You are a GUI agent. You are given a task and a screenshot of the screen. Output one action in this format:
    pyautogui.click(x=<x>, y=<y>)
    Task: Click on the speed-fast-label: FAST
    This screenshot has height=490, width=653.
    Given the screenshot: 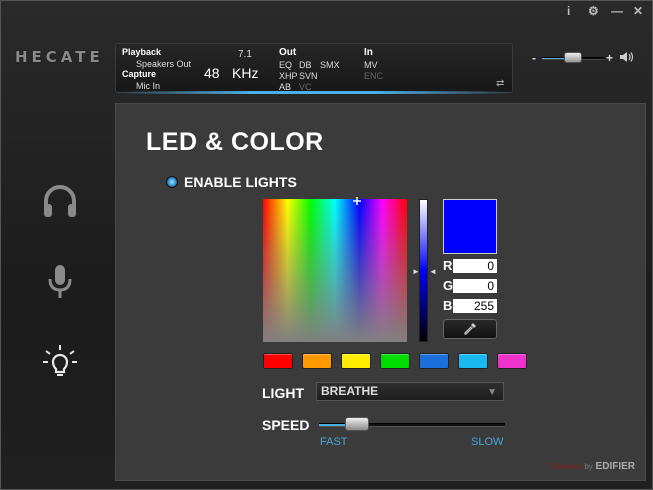 What is the action you would take?
    pyautogui.click(x=334, y=442)
    